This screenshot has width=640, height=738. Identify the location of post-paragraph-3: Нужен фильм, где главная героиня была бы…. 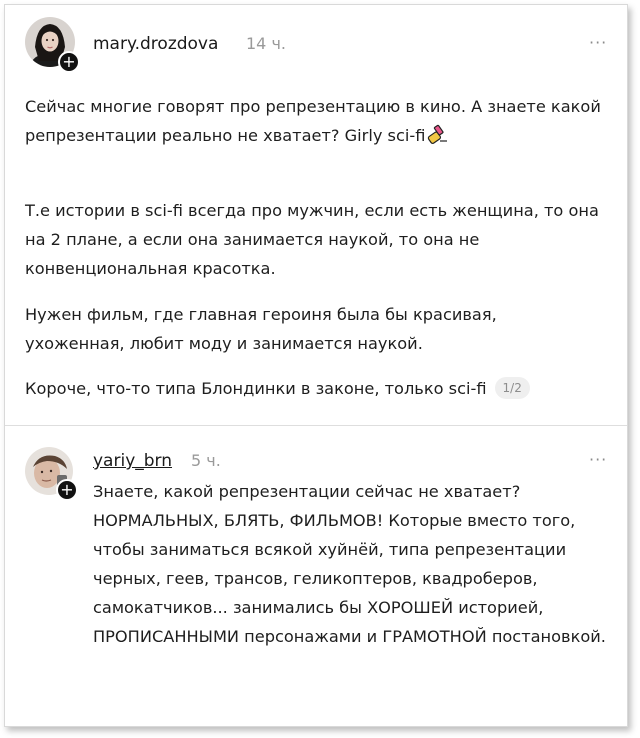
(261, 329).